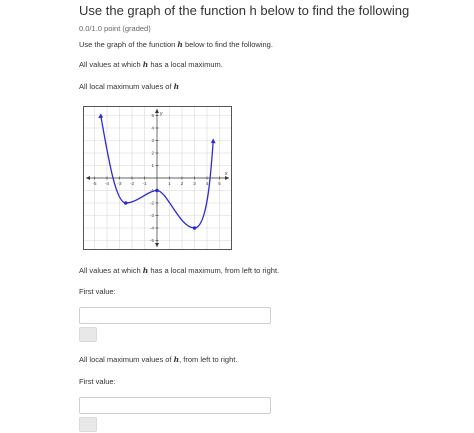 The width and height of the screenshot is (474, 433). What do you see at coordinates (126, 359) in the screenshot?
I see `question2-pre: All local maximum values of` at bounding box center [126, 359].